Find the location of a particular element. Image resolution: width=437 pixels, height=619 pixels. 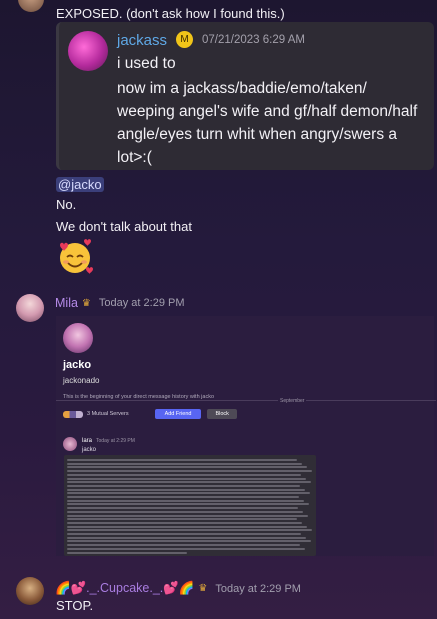

message-header: 🌈💕._.Cupcake._.💕🌈 ♛ Today at 2:29 PM is located at coordinates (178, 588).